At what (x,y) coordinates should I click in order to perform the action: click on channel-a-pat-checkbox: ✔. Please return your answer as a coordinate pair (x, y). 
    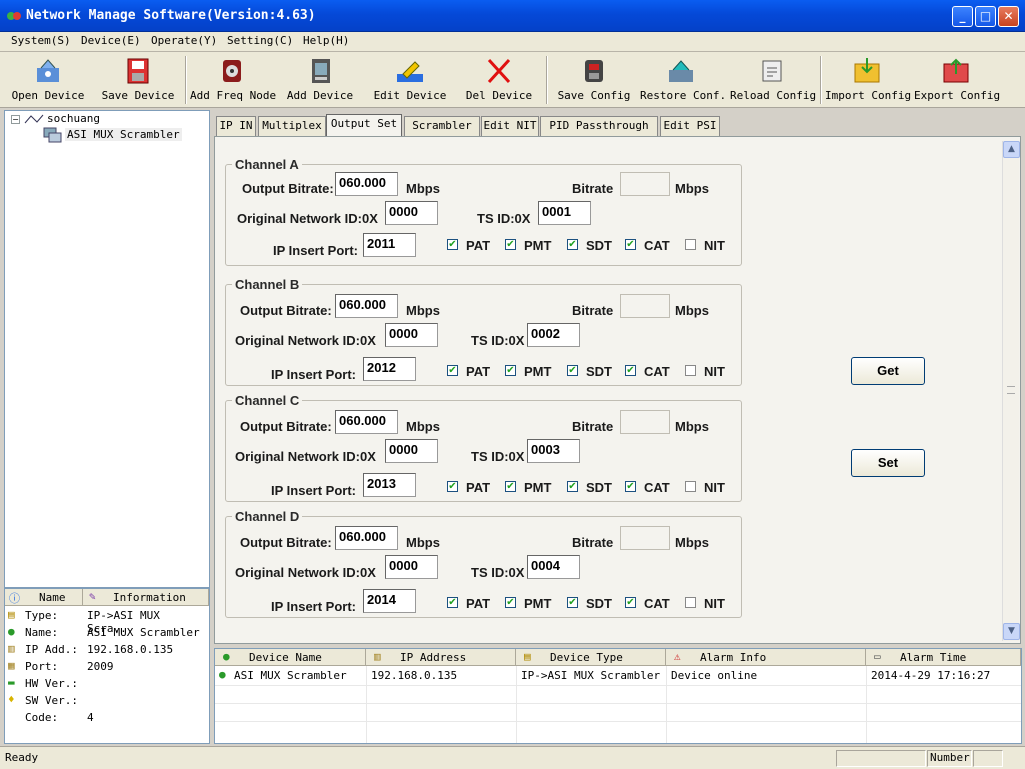
    Looking at the image, I should click on (452, 244).